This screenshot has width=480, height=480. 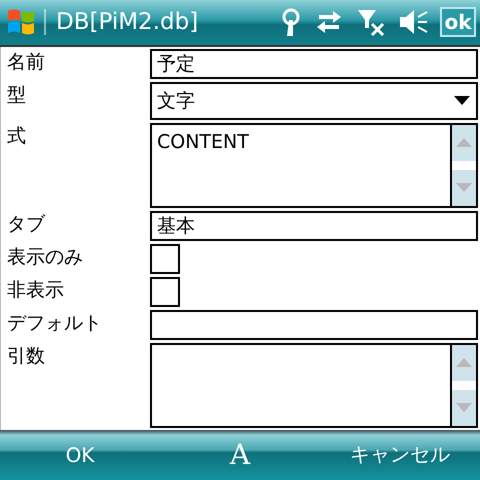 What do you see at coordinates (314, 225) in the screenshot?
I see `text-field: 基本` at bounding box center [314, 225].